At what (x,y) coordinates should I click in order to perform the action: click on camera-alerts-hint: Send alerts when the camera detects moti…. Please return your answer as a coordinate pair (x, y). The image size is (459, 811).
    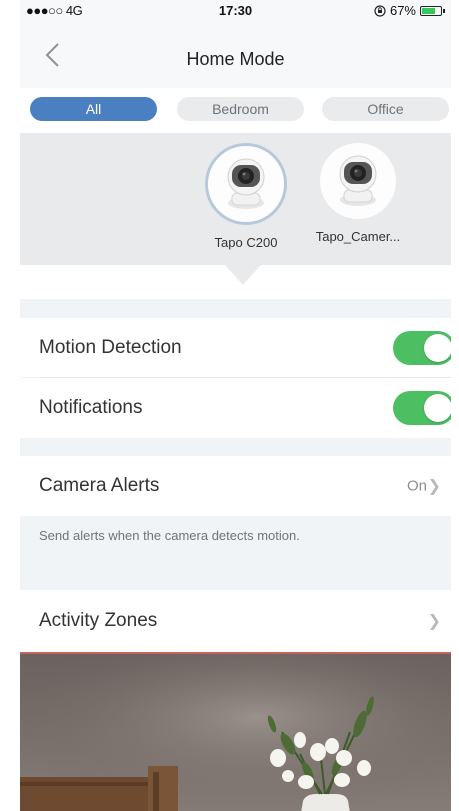
    Looking at the image, I should click on (169, 535).